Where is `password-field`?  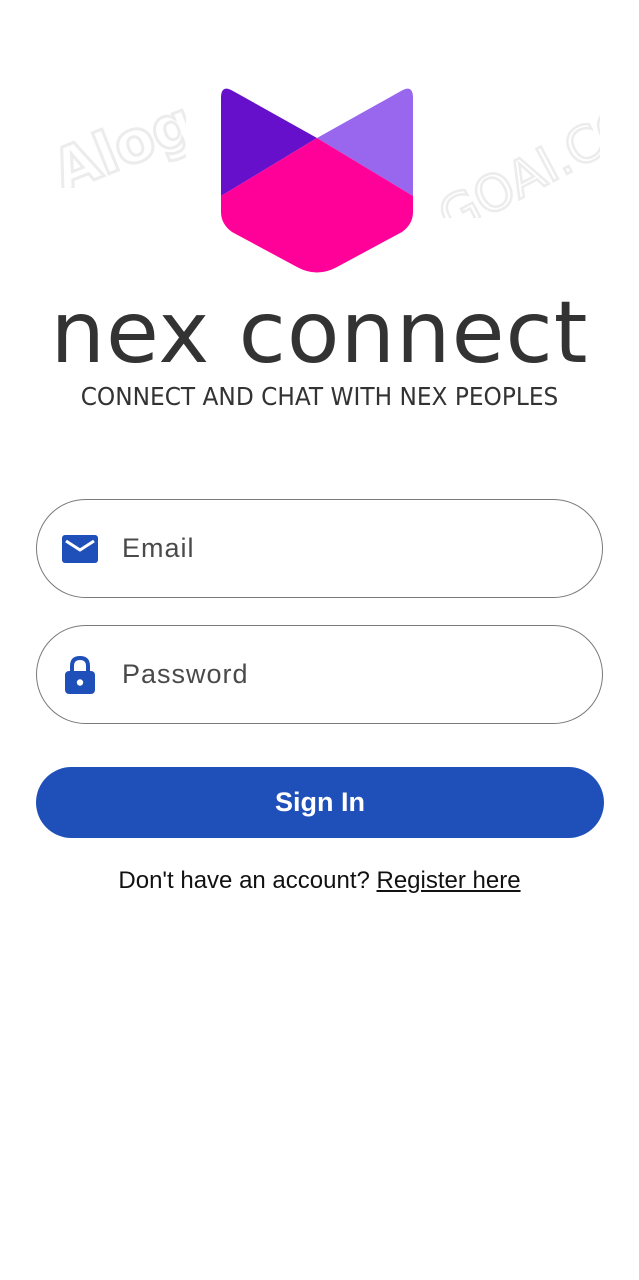 password-field is located at coordinates (319, 674).